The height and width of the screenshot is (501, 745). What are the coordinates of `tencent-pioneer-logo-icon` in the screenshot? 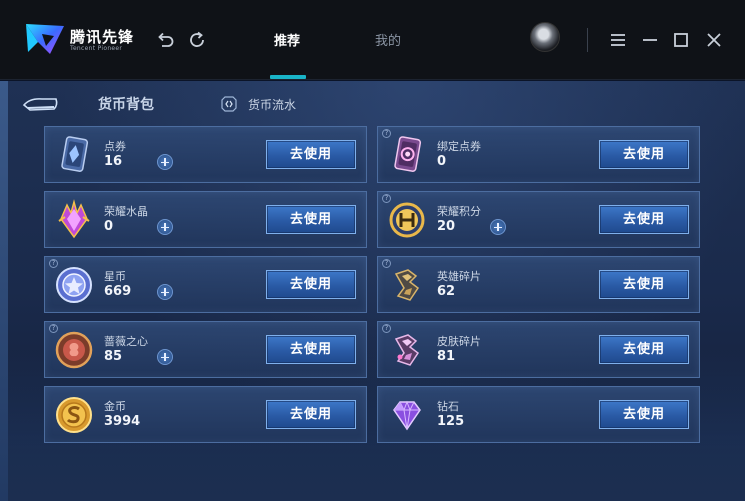 It's located at (45, 39).